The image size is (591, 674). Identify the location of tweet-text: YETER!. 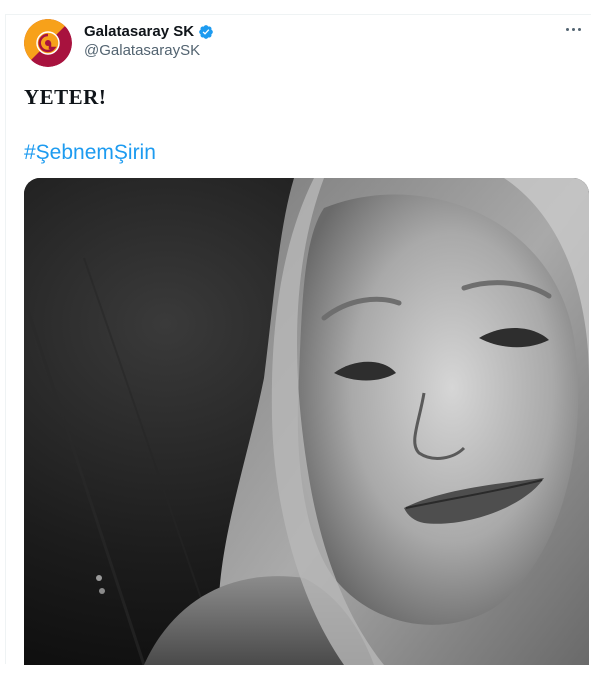
(65, 97).